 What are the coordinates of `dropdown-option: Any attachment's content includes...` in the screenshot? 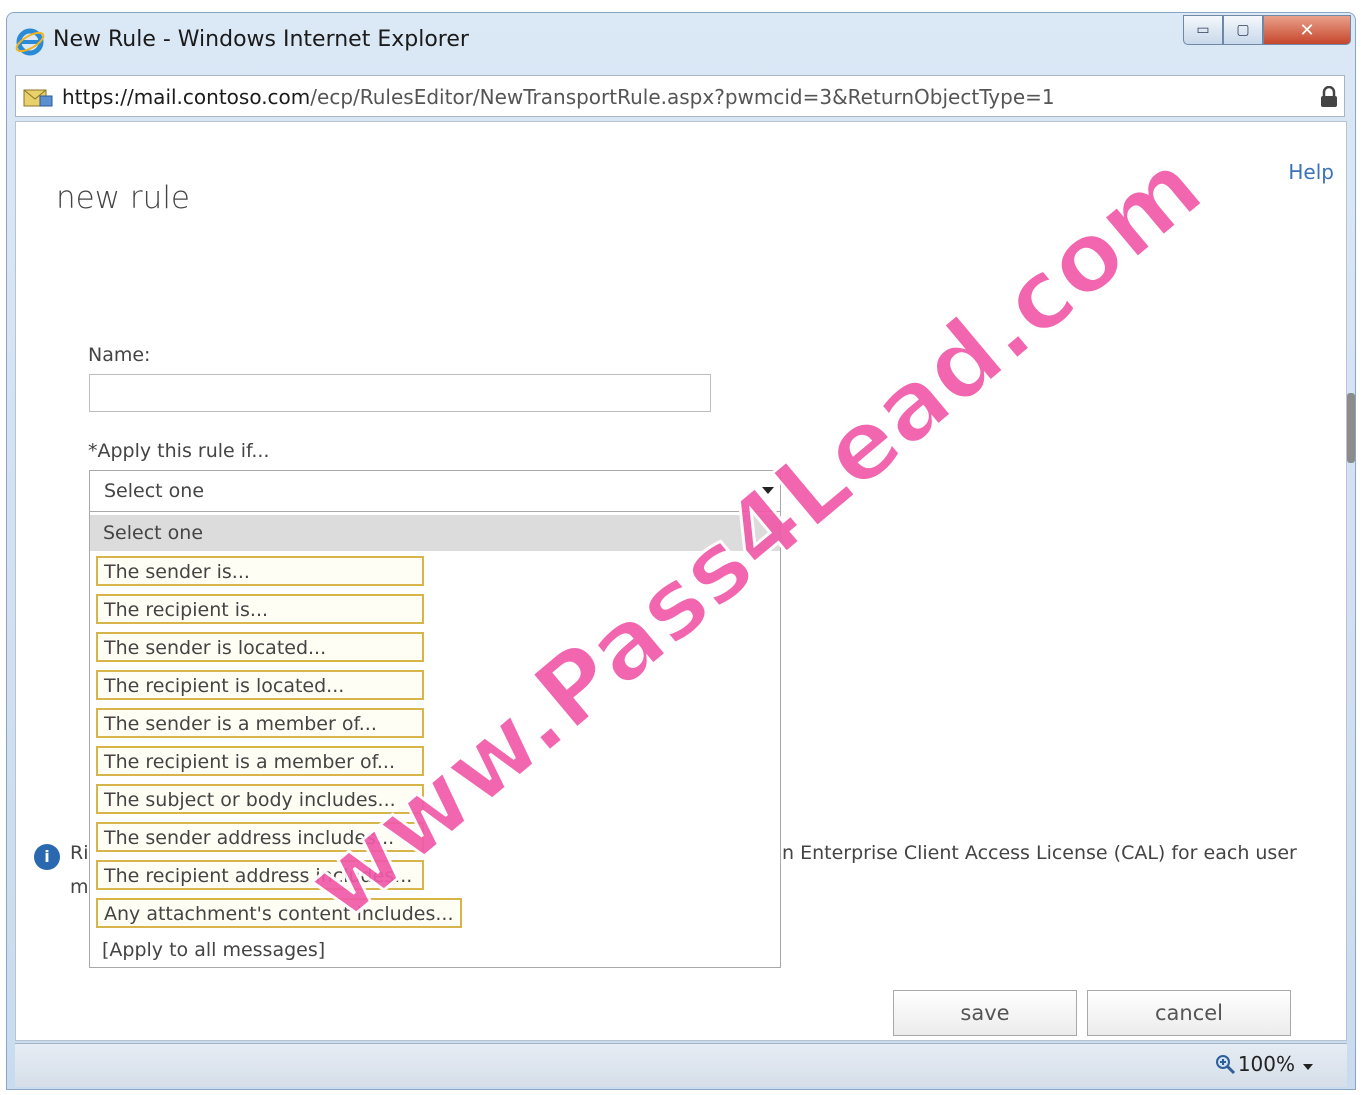 It's located at (279, 913).